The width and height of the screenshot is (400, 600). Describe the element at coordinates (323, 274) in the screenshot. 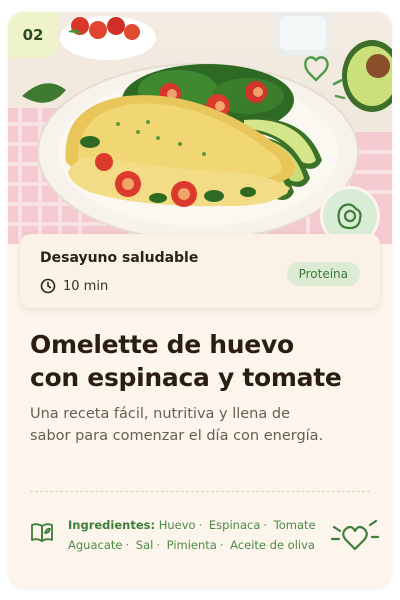

I see `protein-tag: Proteína` at that location.